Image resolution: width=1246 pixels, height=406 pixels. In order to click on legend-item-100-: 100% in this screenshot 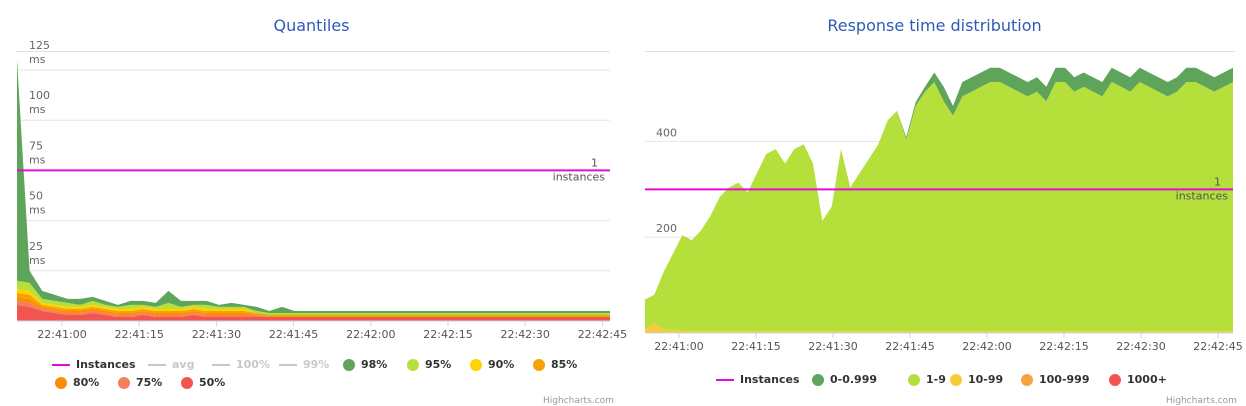, I will do `click(241, 364)`.